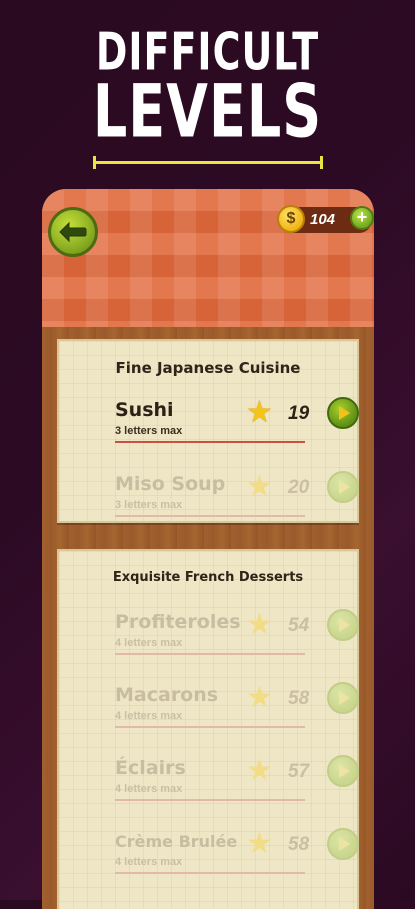  Describe the element at coordinates (209, 640) in the screenshot. I see `level-row-profiteroles: Profiteroles 4 letters max ★ 54` at that location.